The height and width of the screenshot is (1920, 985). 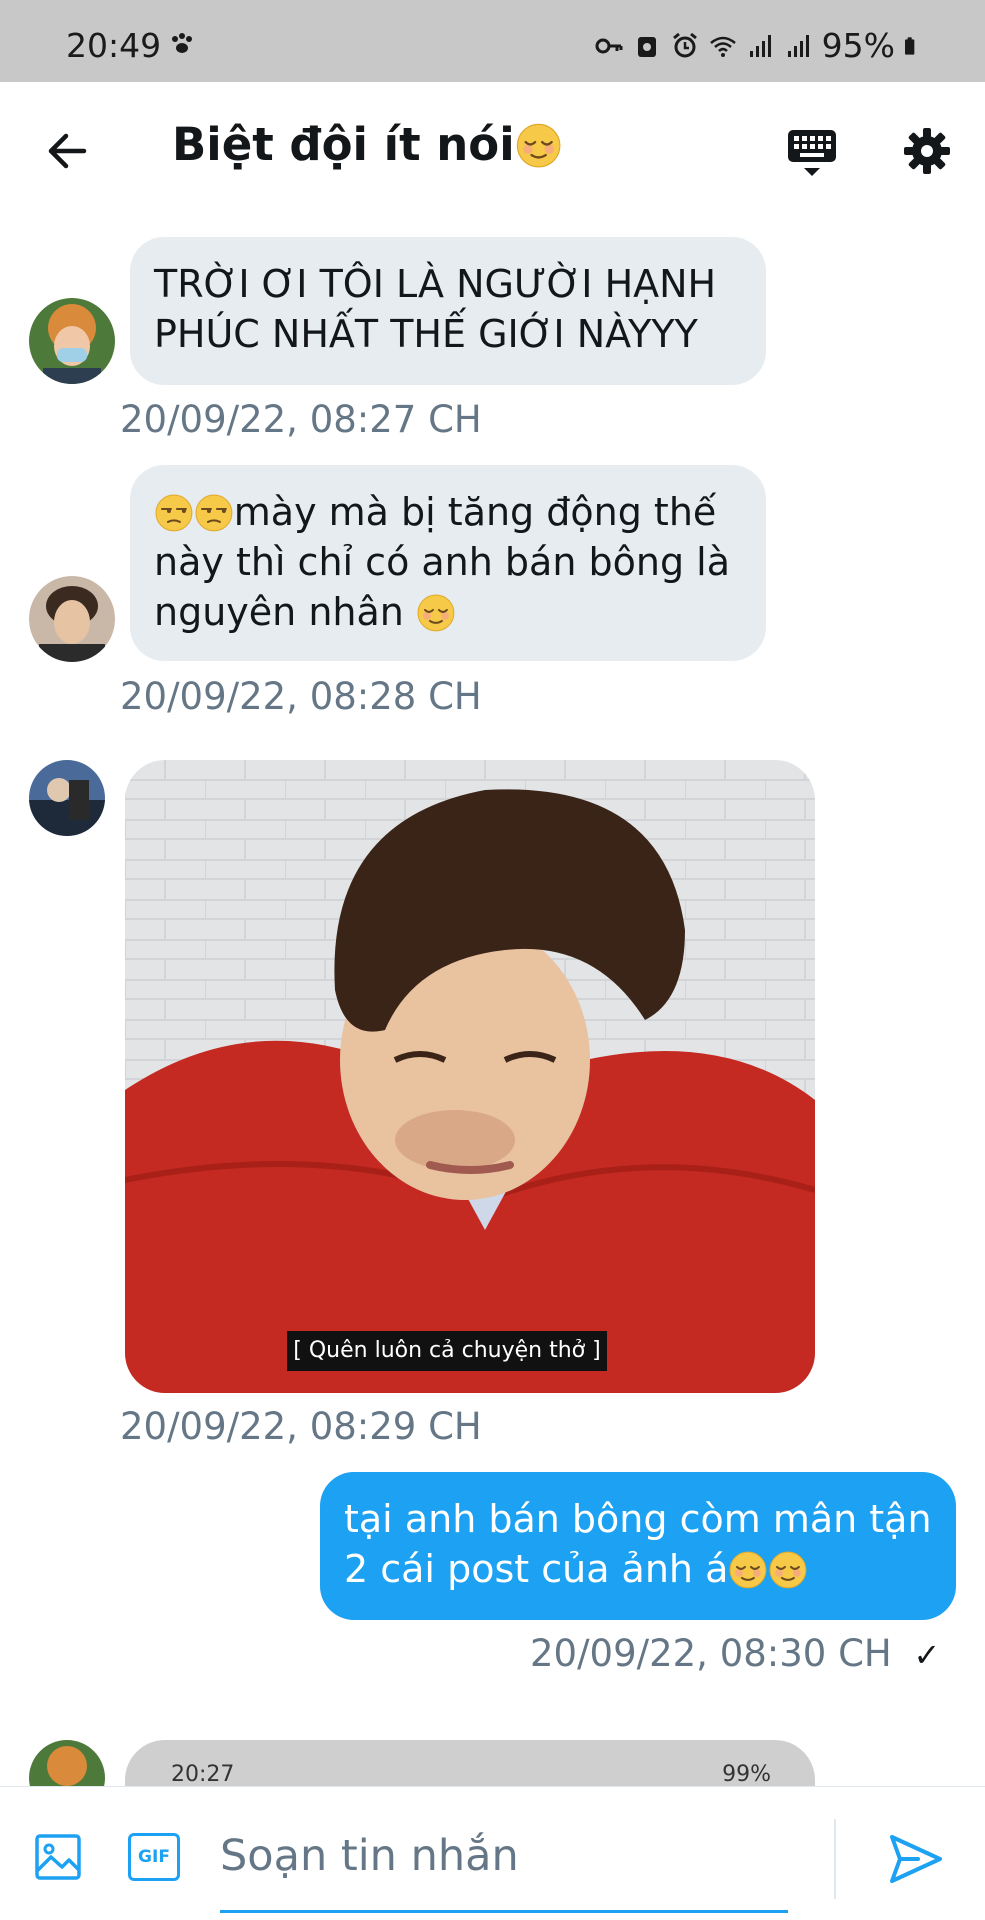 I want to click on message-input, so click(x=502, y=1856).